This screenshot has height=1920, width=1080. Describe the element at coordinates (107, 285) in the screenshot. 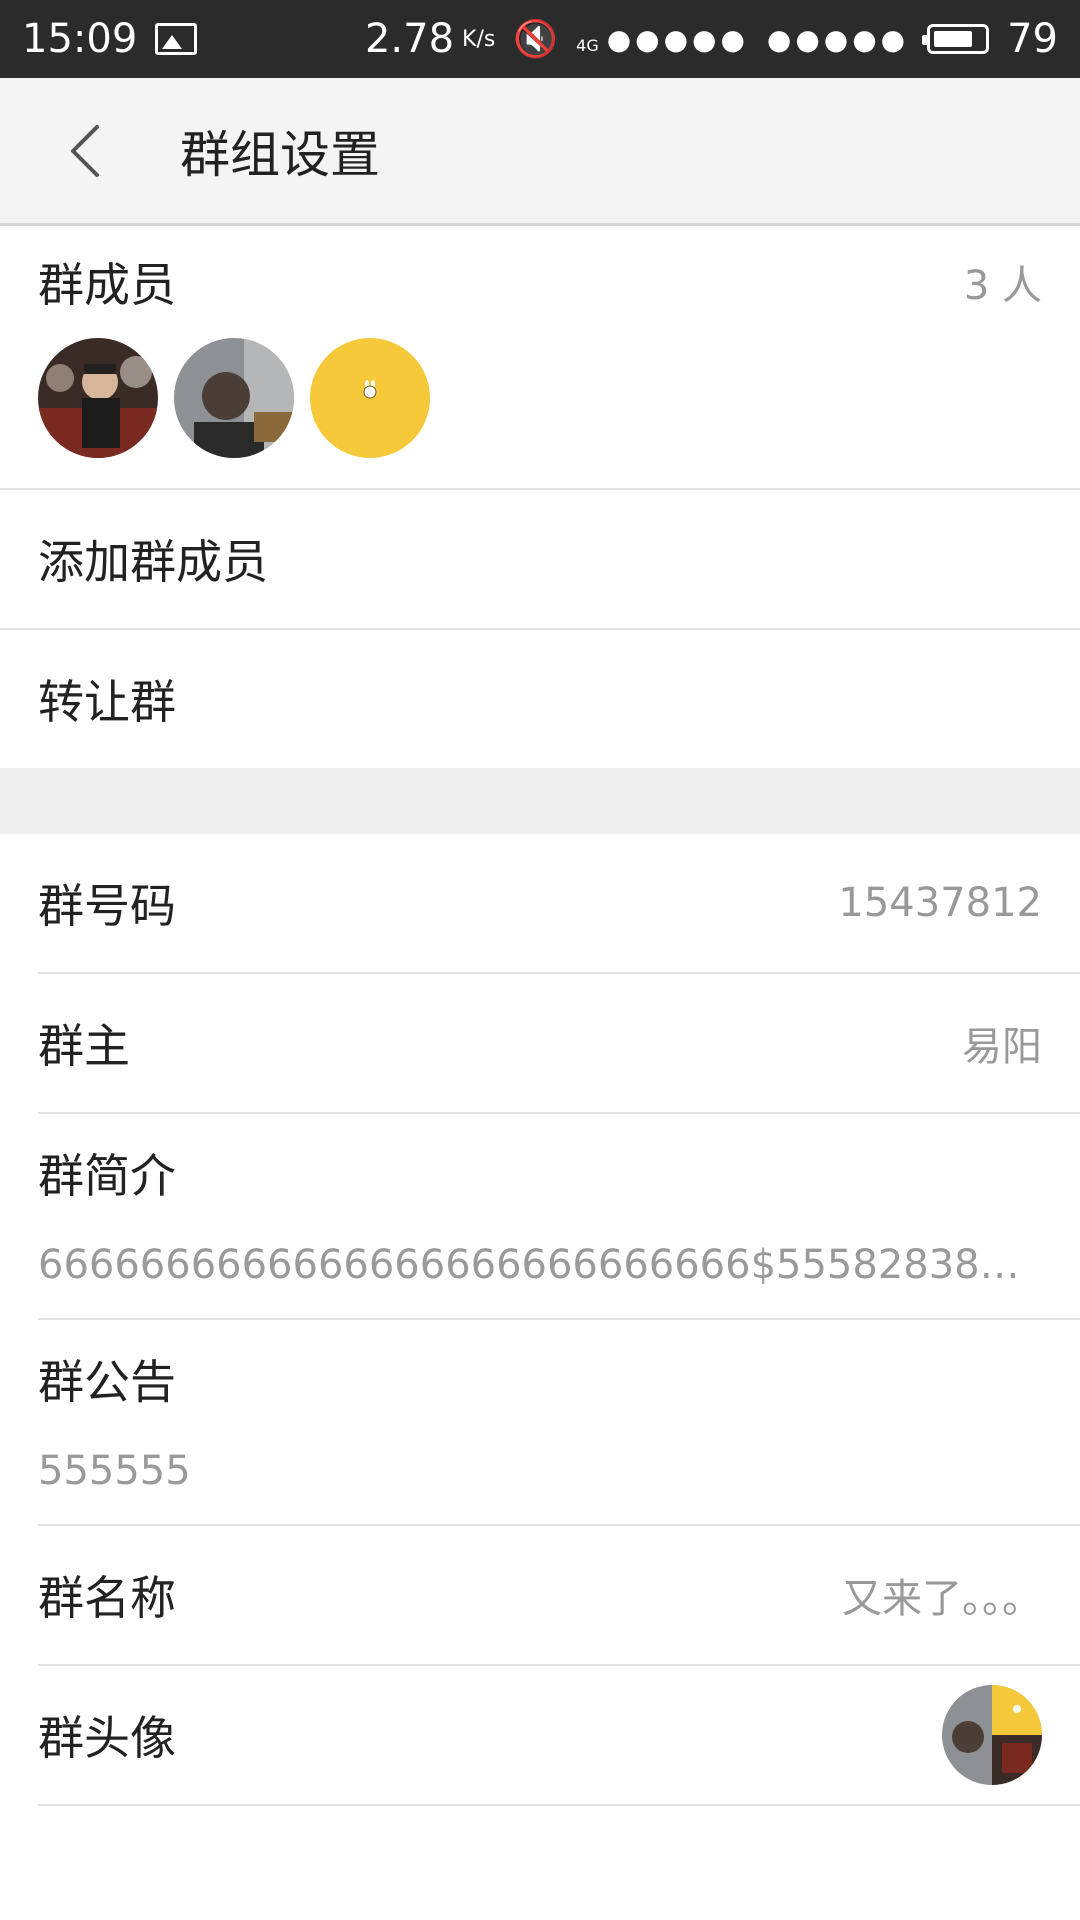

I see `members-label: 群成员` at that location.